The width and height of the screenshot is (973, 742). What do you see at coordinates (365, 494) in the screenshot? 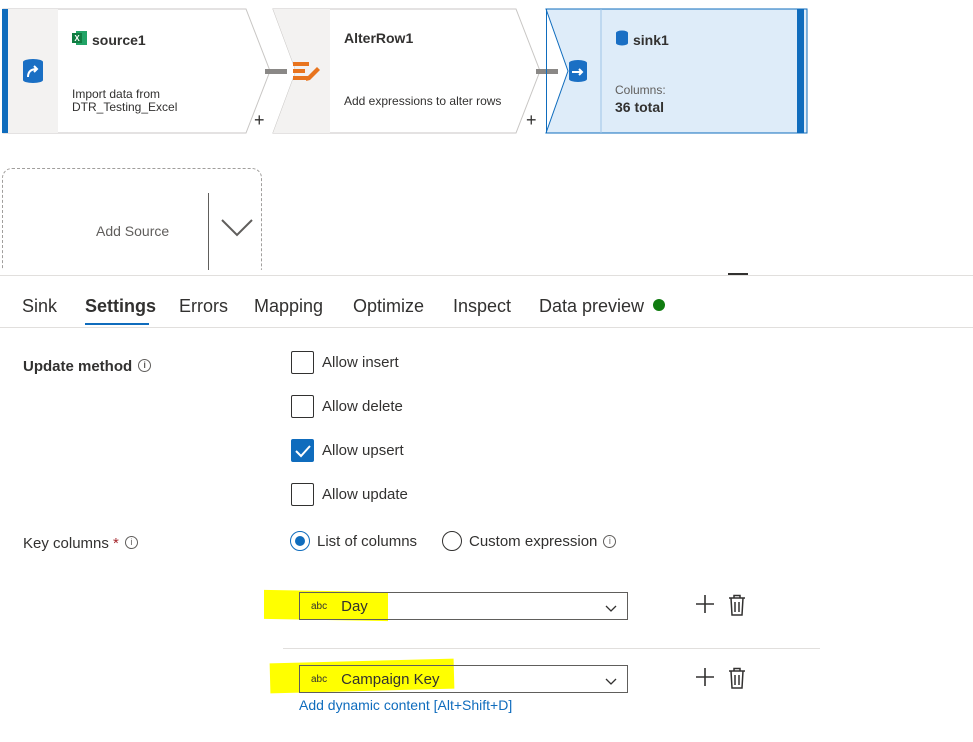
I see `checkbox-label: Allow update` at bounding box center [365, 494].